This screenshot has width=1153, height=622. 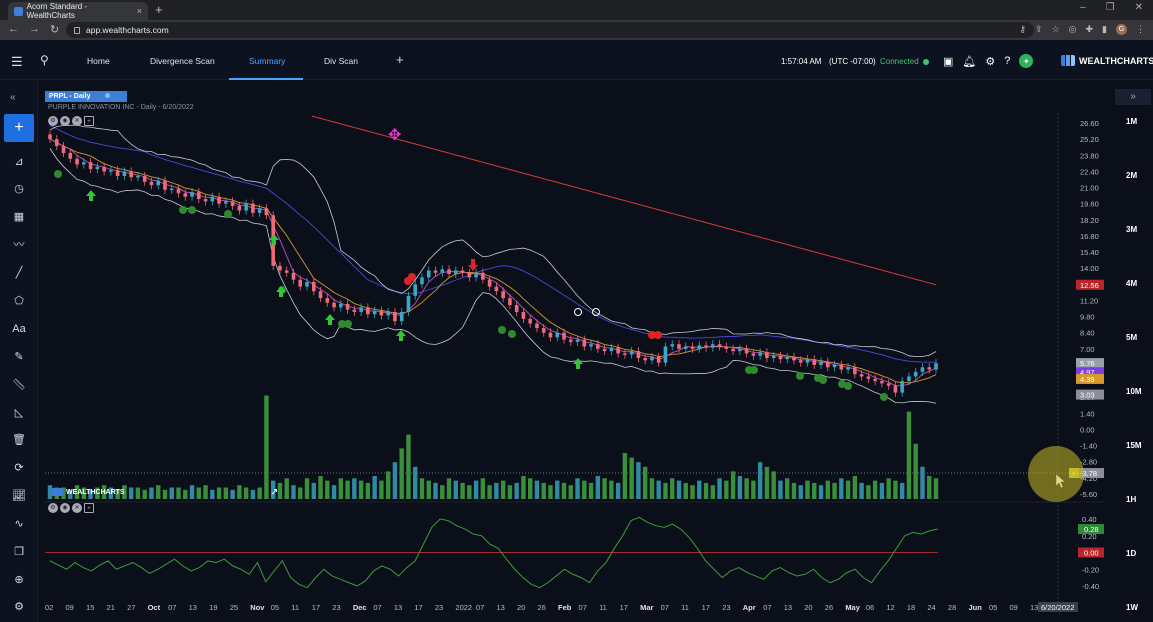 What do you see at coordinates (1089, 188) in the screenshot?
I see `y-tick-label: 21.00` at bounding box center [1089, 188].